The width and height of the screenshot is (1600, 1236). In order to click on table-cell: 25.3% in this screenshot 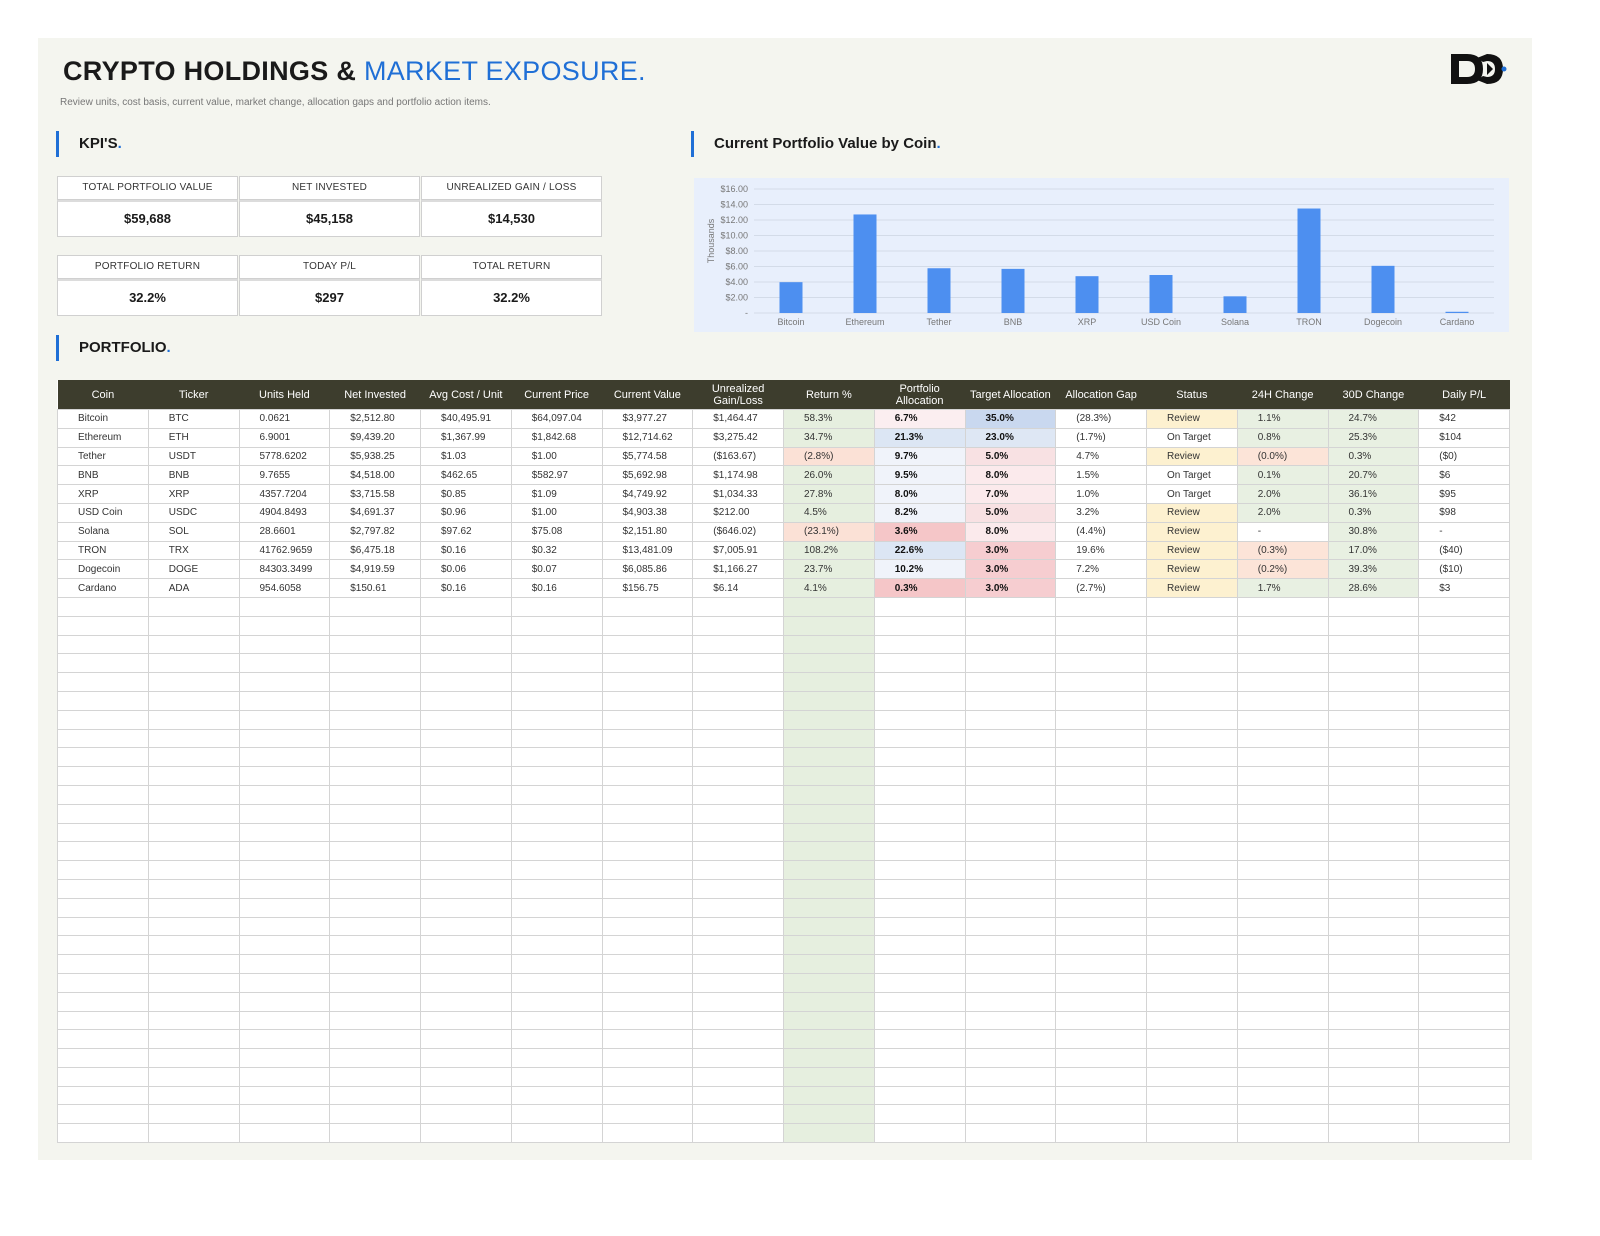, I will do `click(1373, 437)`.